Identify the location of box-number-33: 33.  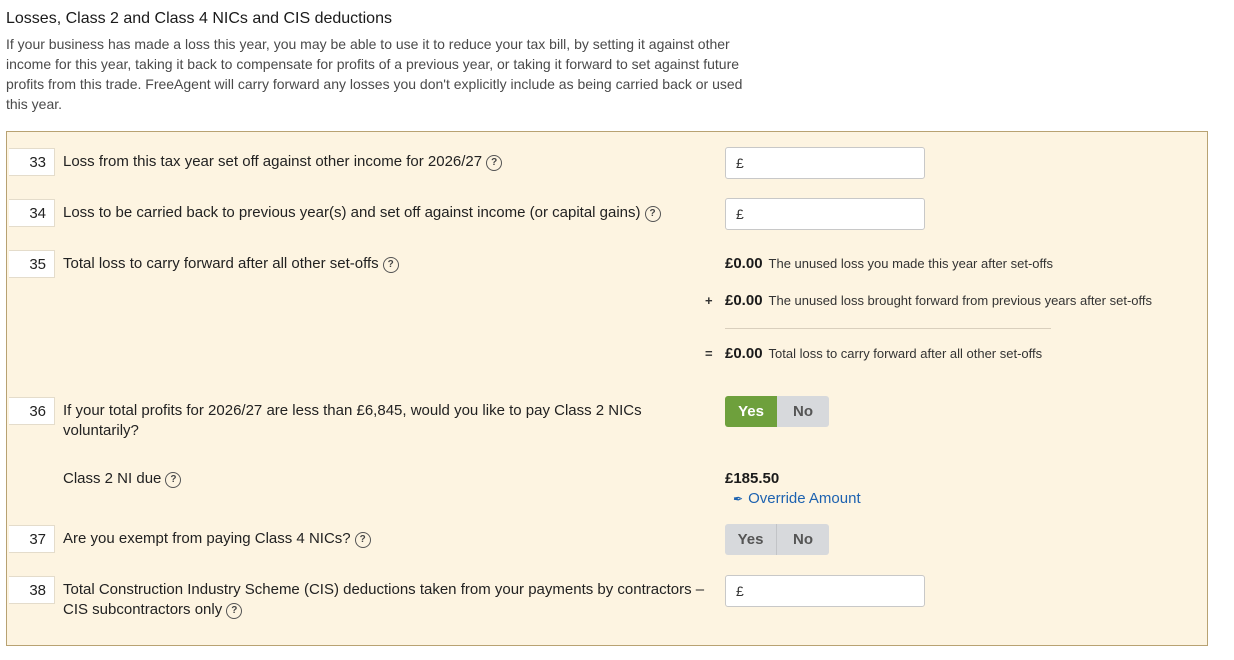
(32, 162).